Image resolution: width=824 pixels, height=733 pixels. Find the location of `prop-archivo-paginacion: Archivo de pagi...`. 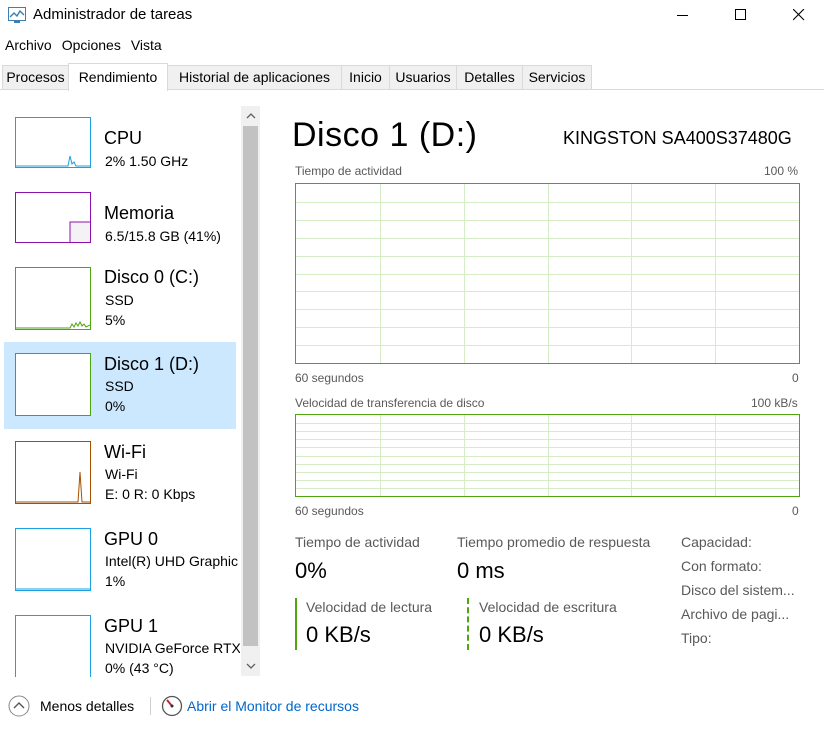

prop-archivo-paginacion: Archivo de pagi... is located at coordinates (735, 614).